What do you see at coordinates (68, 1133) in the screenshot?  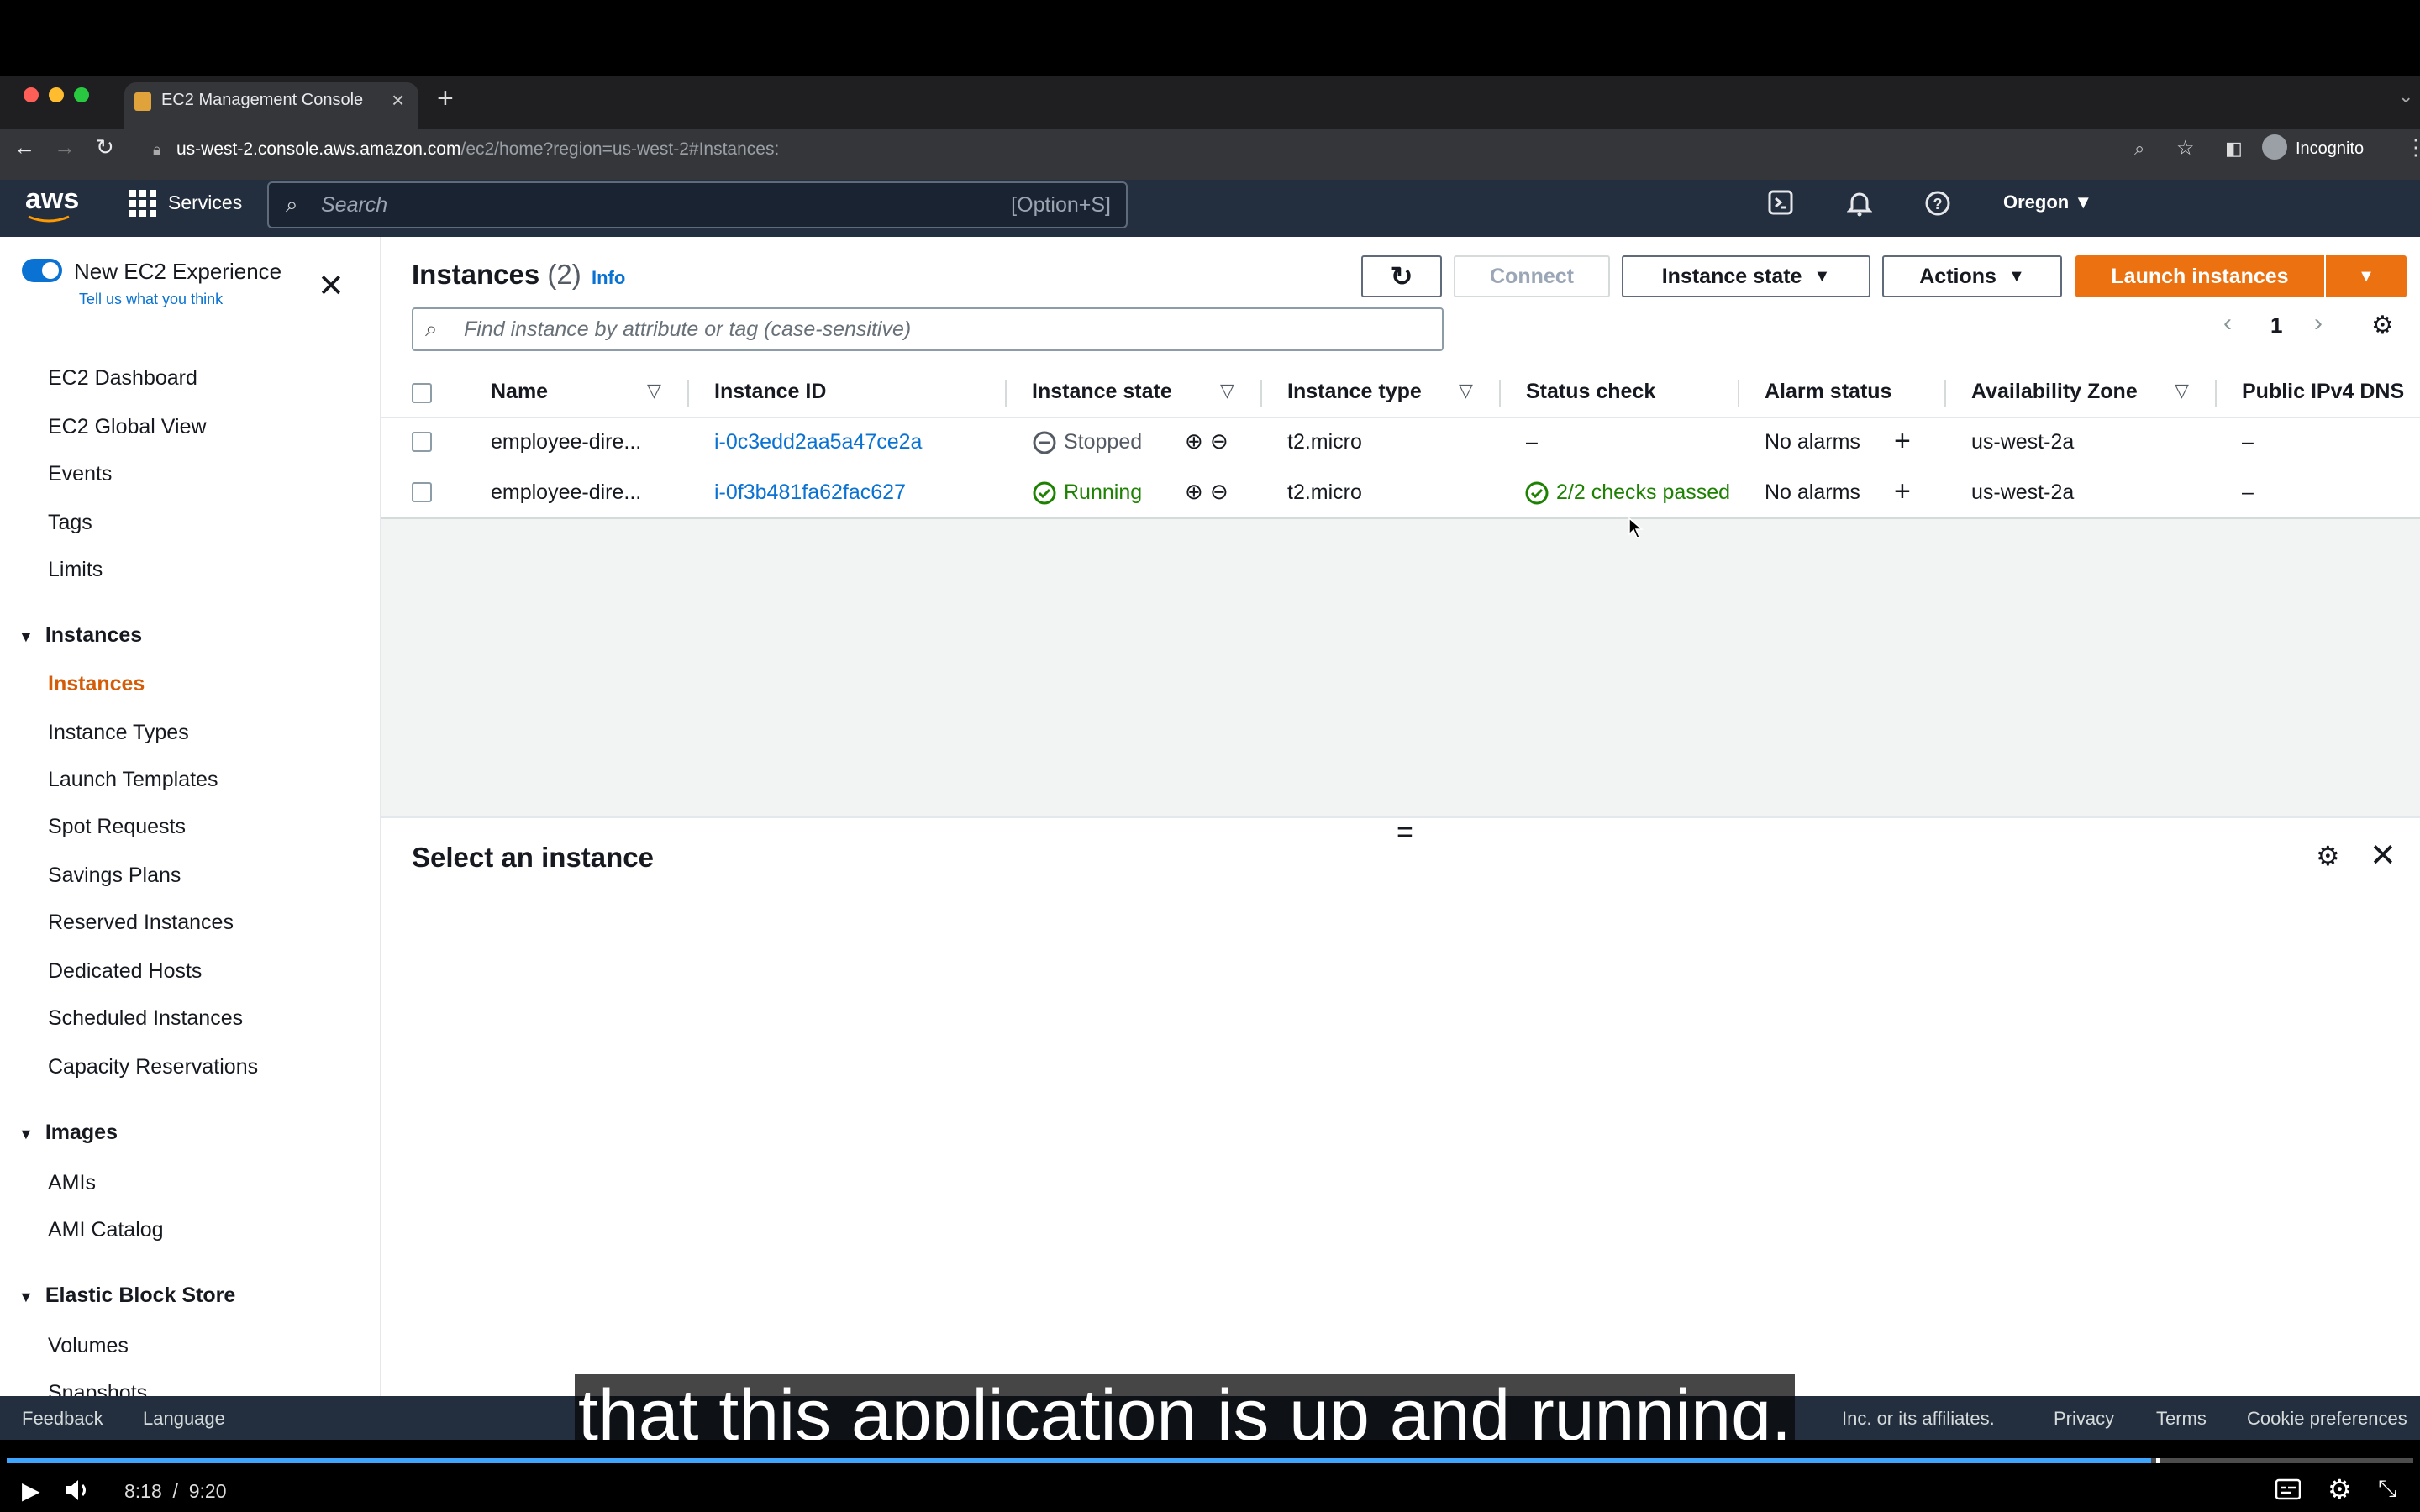 I see `sidebar-section-images: ▼ Images` at bounding box center [68, 1133].